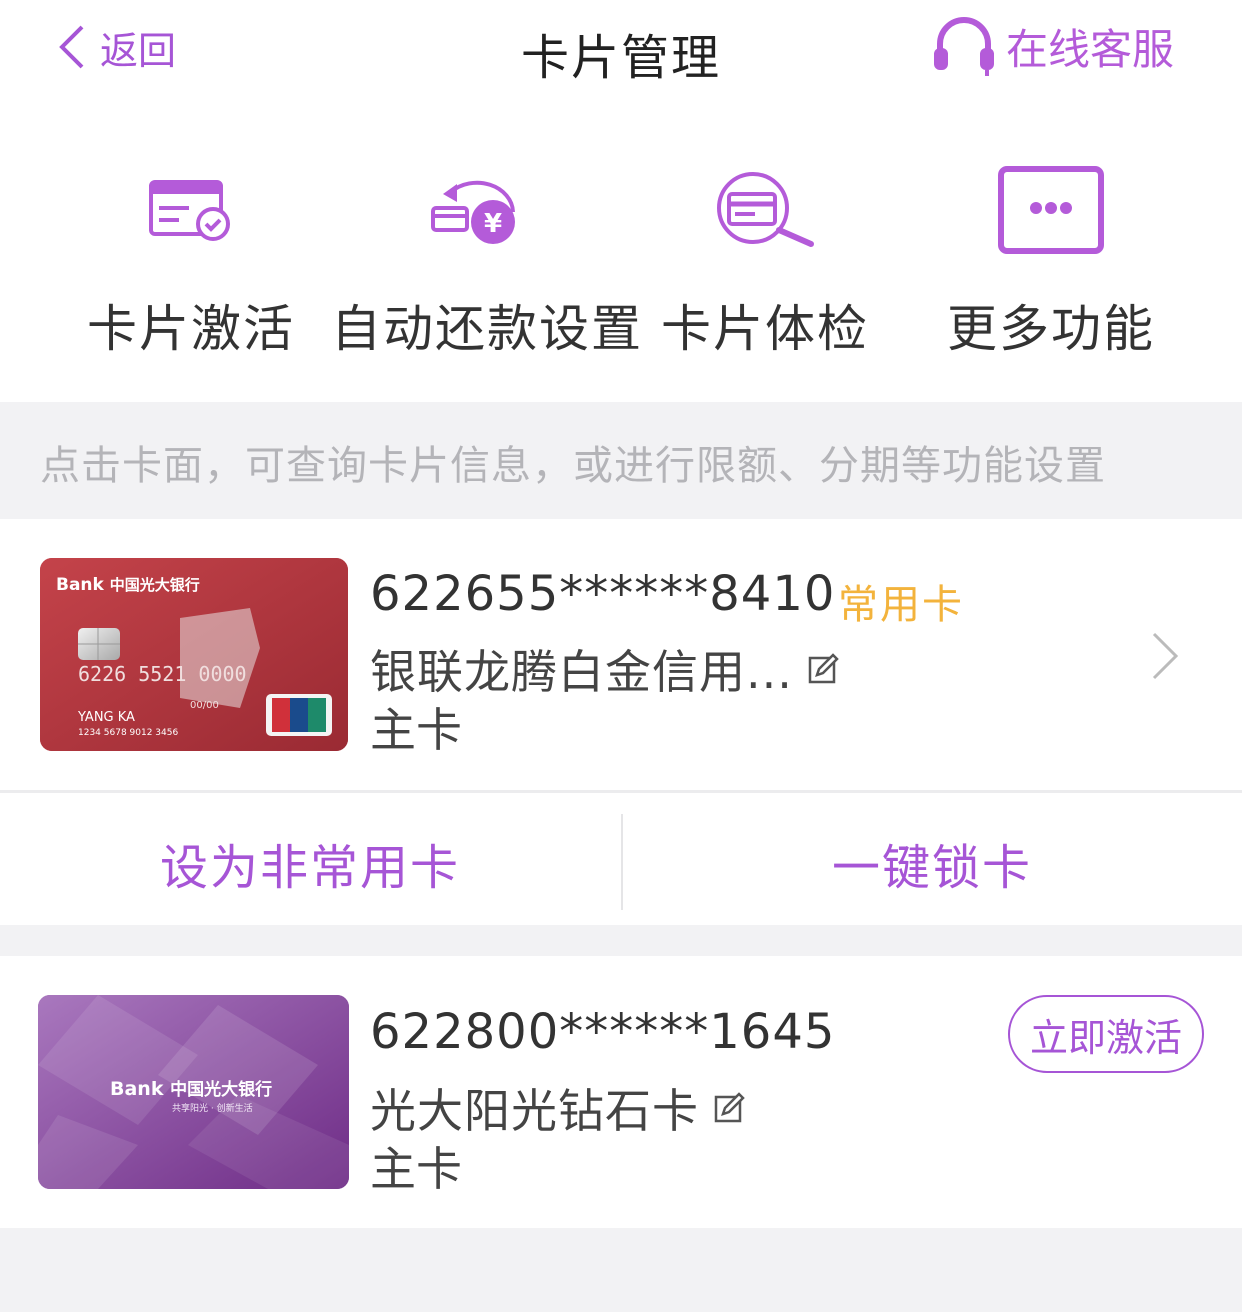  What do you see at coordinates (765, 329) in the screenshot?
I see `shortcut-label: 卡片体检` at bounding box center [765, 329].